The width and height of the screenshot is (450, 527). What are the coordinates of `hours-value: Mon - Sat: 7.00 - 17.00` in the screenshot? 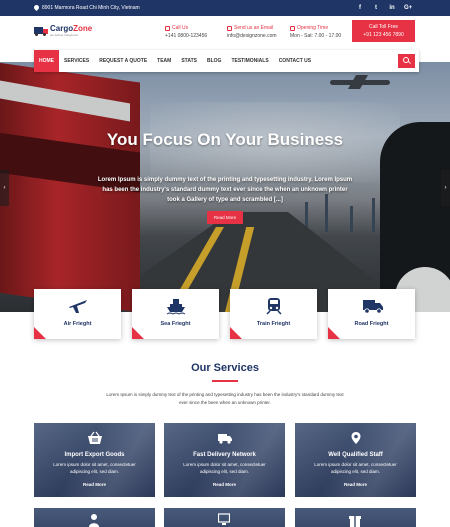 It's located at (316, 36).